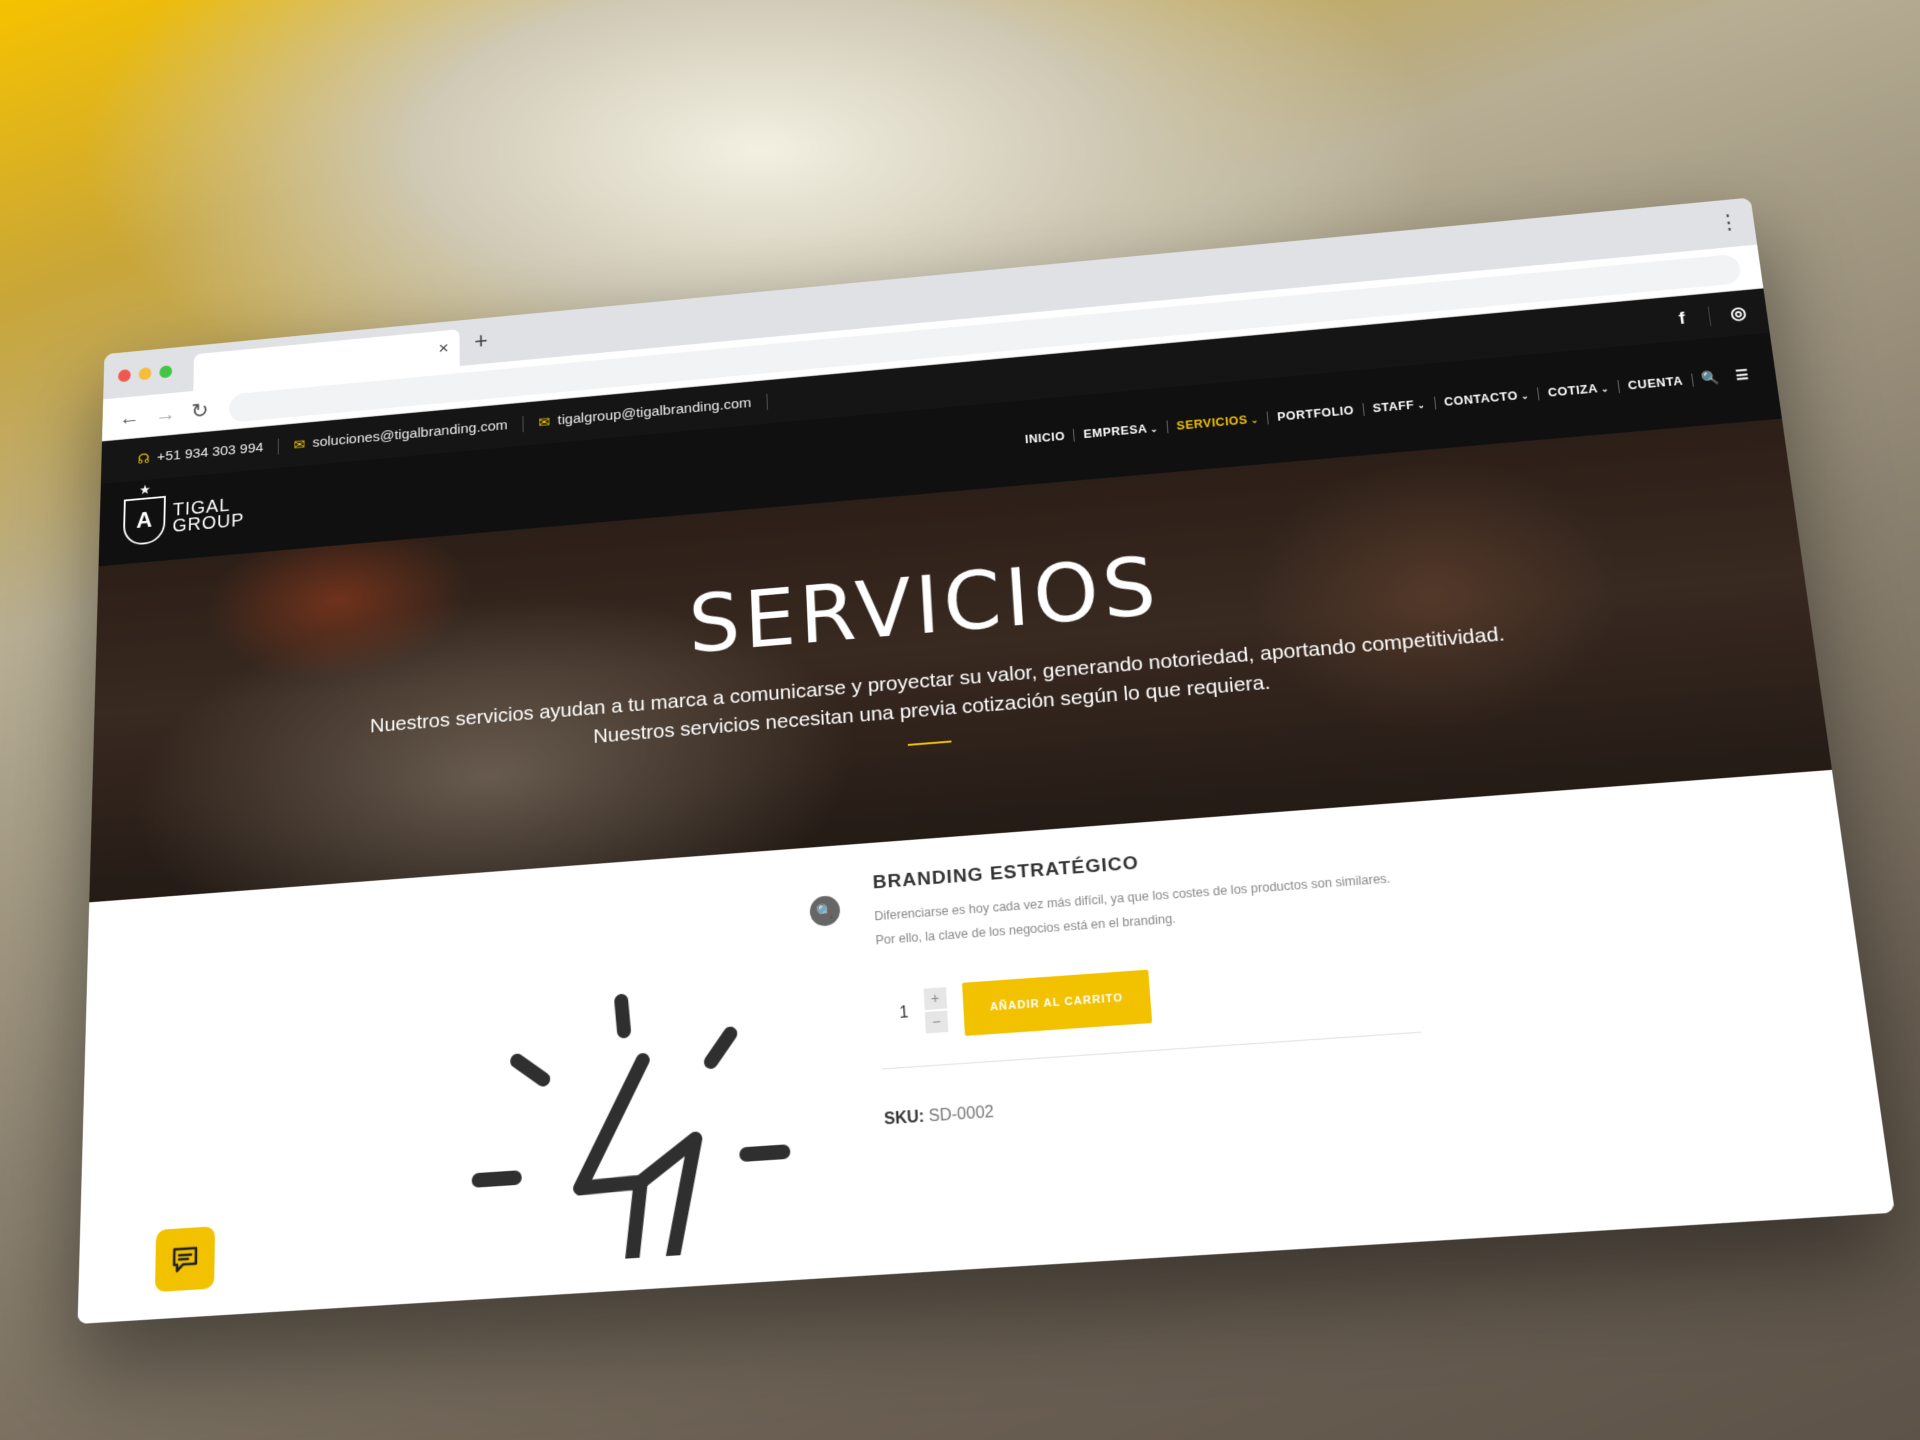 Image resolution: width=1920 pixels, height=1440 pixels. Describe the element at coordinates (825, 911) in the screenshot. I see `zoom-icon: 🔍` at that location.